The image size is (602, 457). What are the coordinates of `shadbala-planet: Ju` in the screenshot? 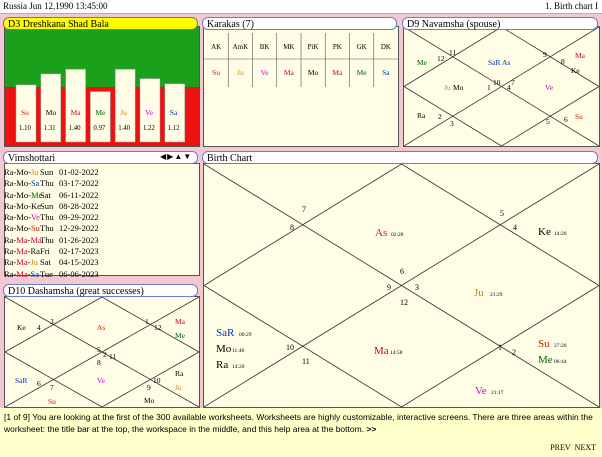 It's located at (123, 112).